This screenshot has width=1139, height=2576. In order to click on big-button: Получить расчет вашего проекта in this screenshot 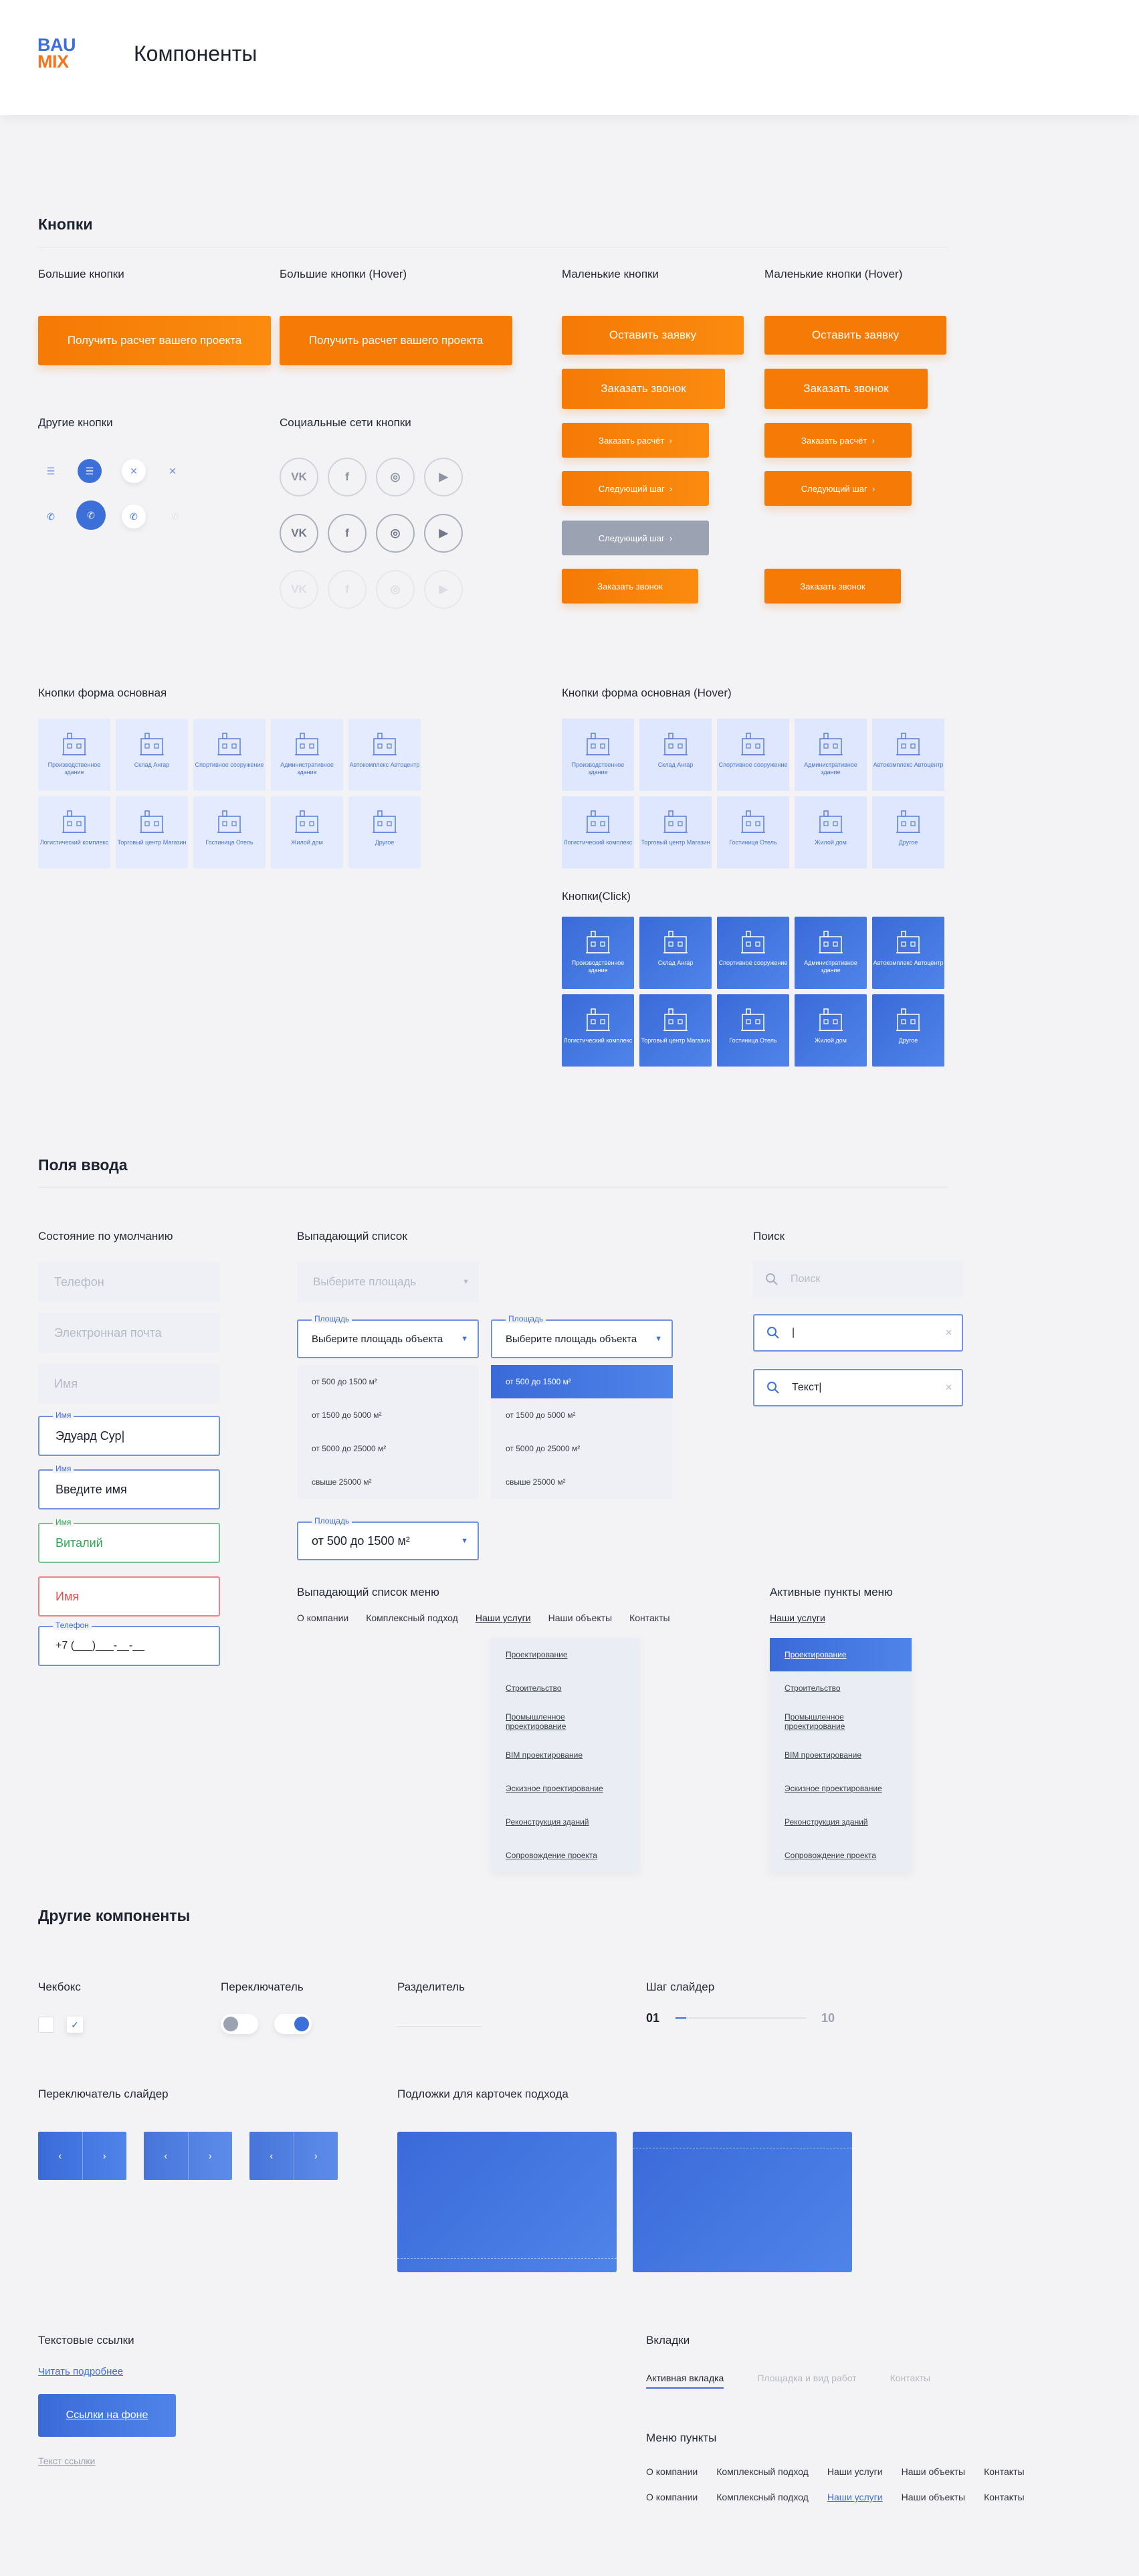, I will do `click(154, 340)`.